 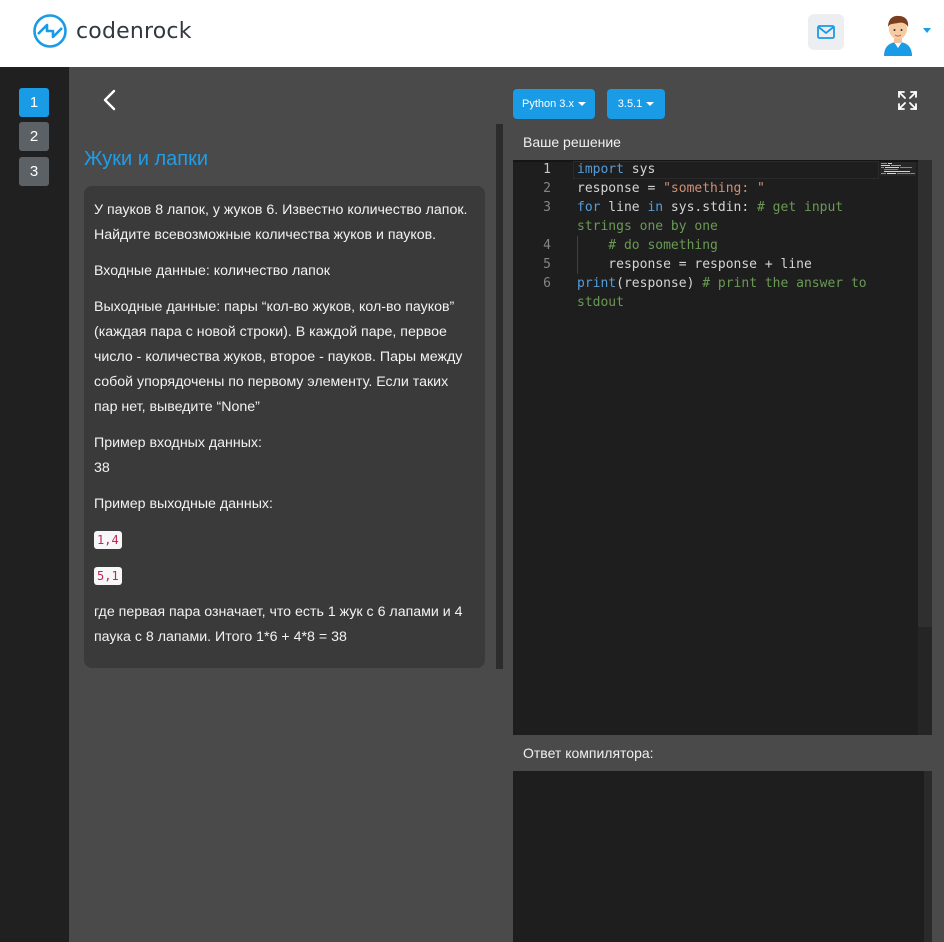 I want to click on code-keyword: for, so click(x=589, y=207).